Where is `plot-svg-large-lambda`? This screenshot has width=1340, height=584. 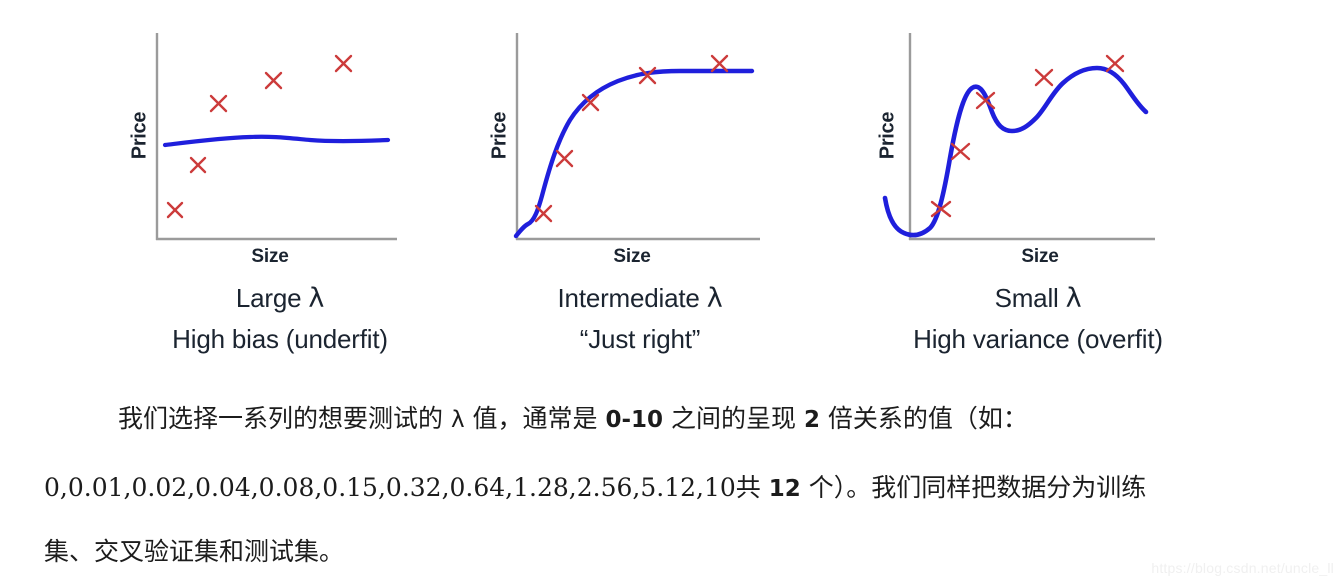
plot-svg-large-lambda is located at coordinates (276, 137).